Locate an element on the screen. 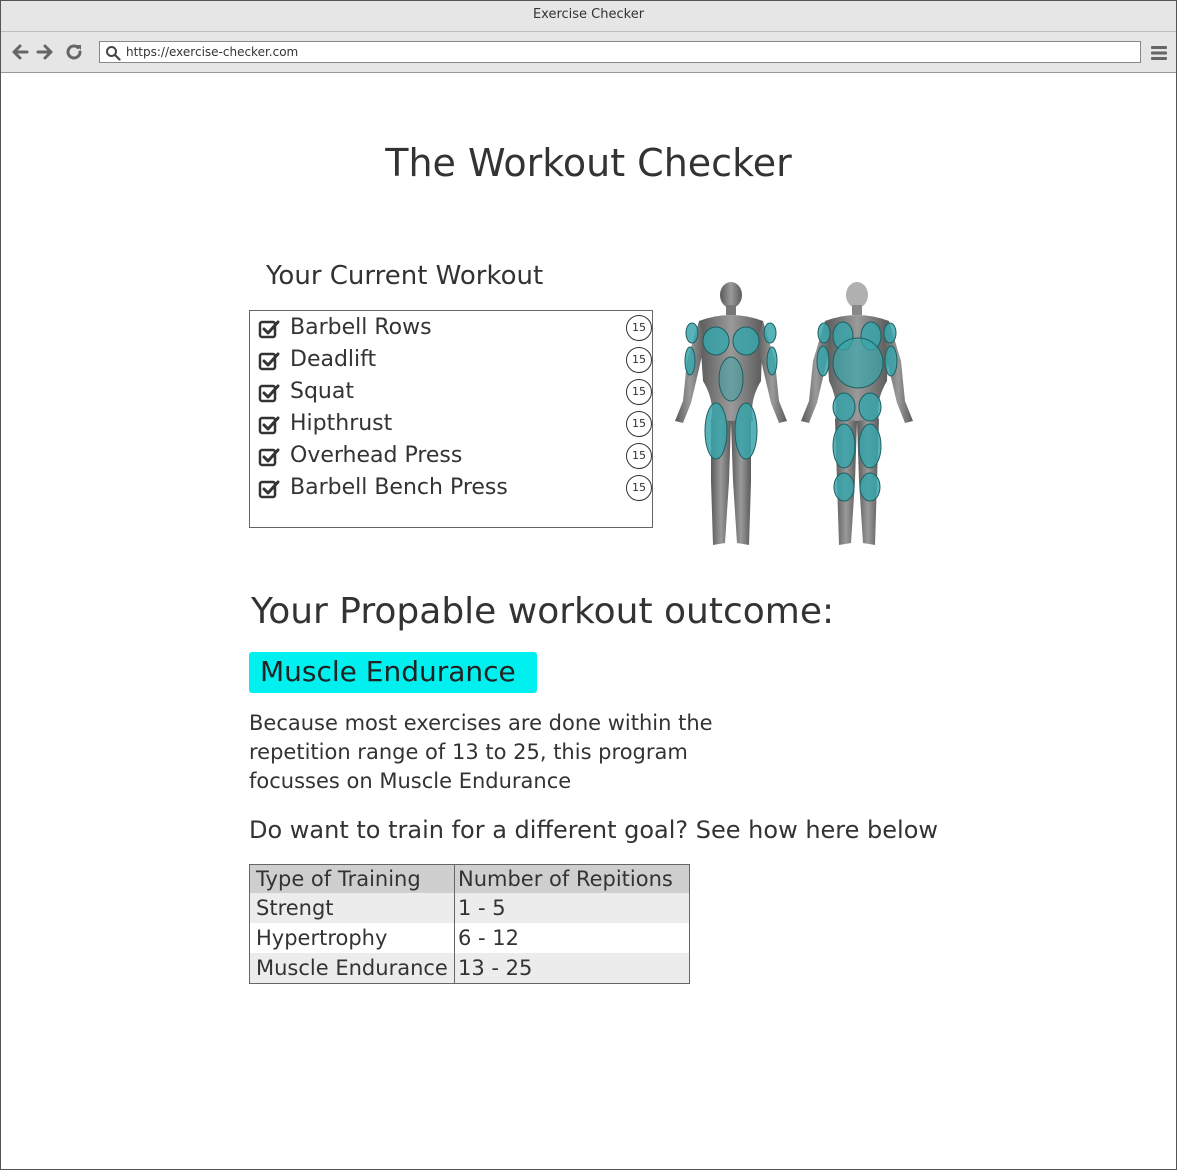 The width and height of the screenshot is (1177, 1170). exercise-name: Barbell Rows is located at coordinates (361, 327).